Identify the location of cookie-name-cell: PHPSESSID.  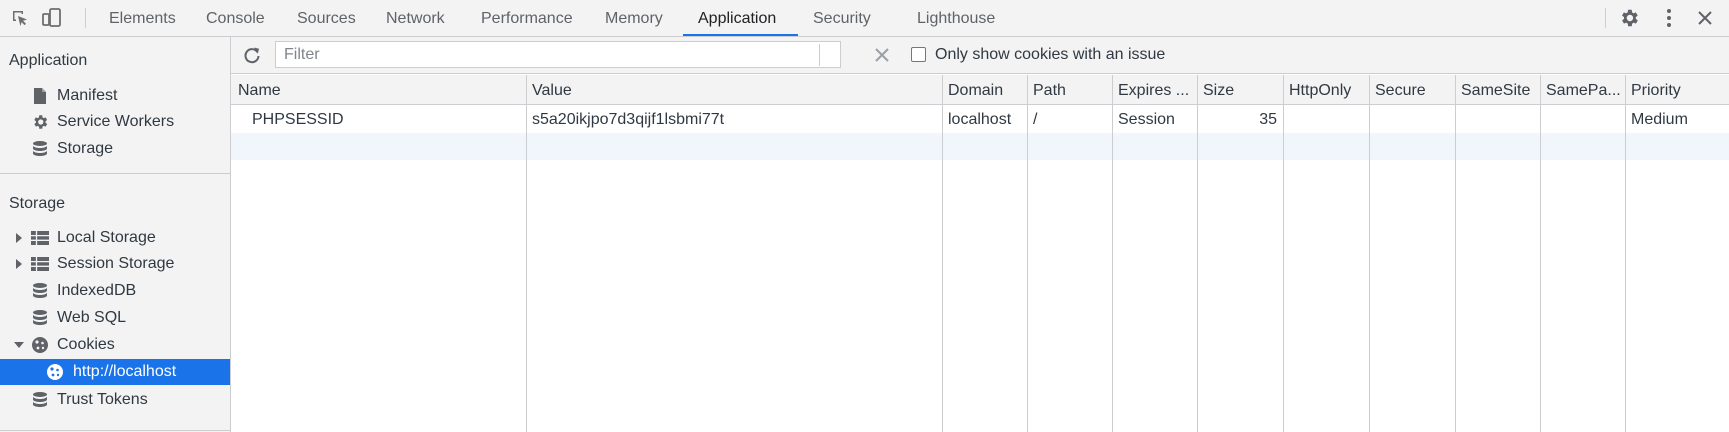
(298, 119).